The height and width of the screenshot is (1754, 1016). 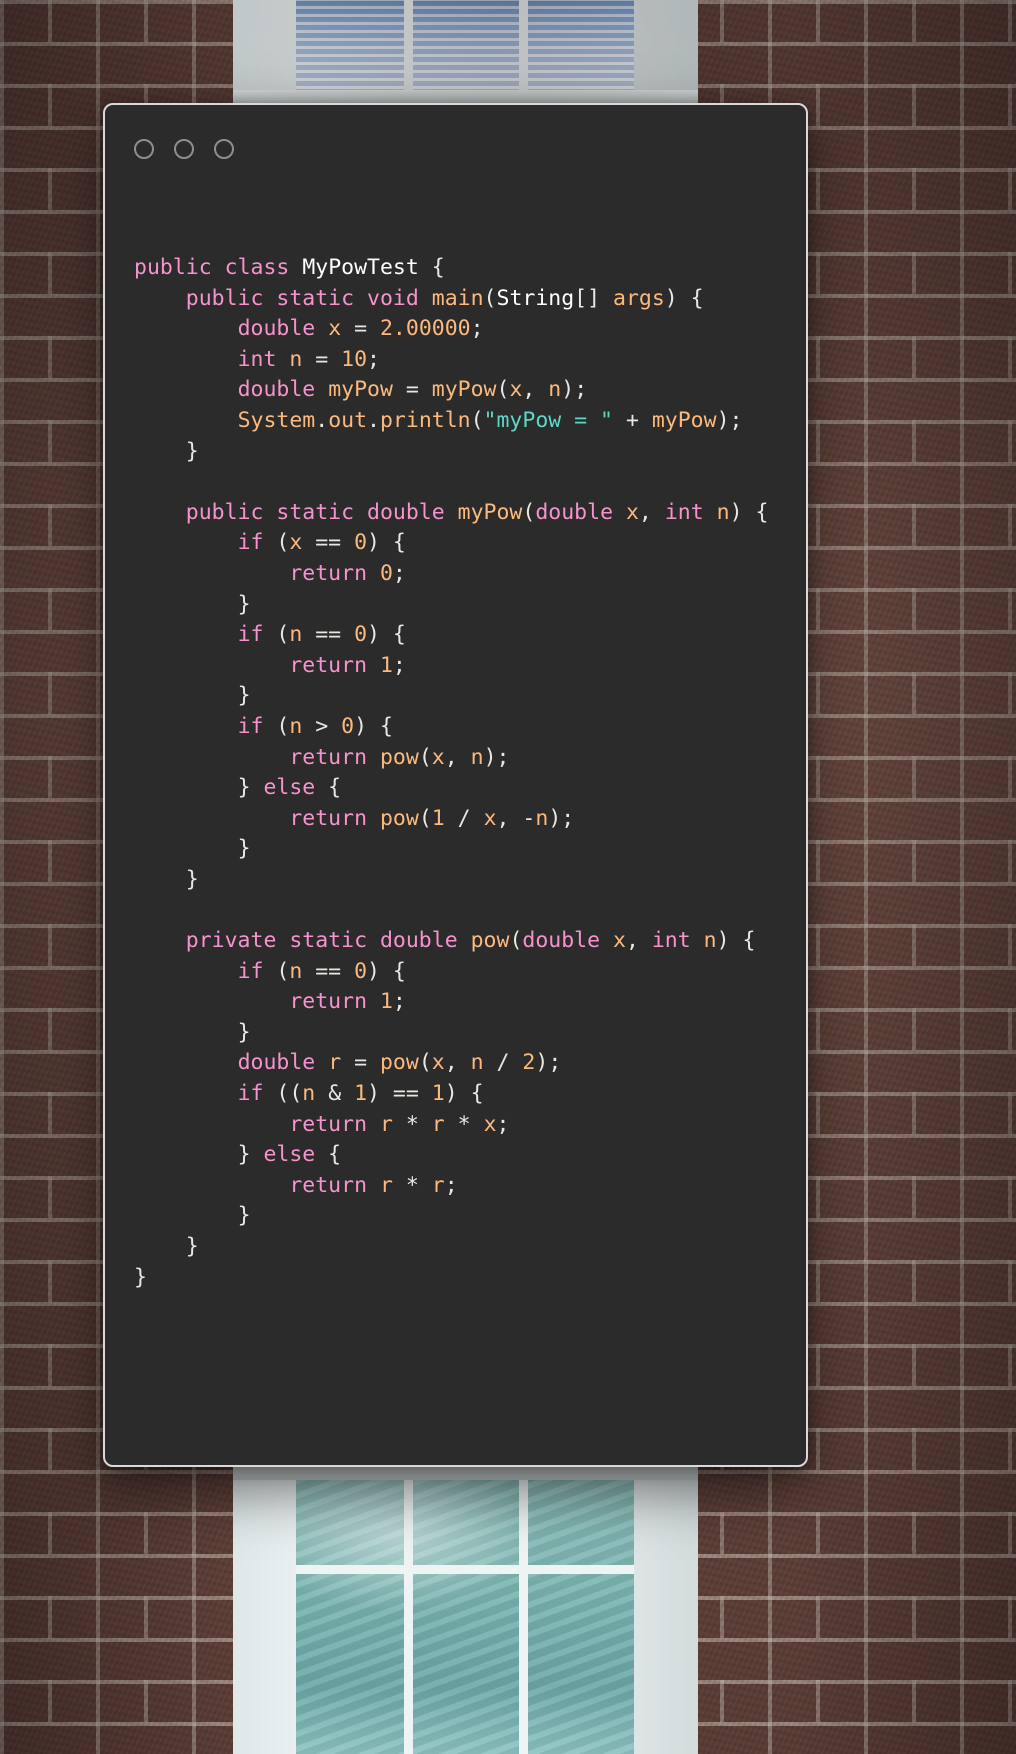 I want to click on code-token: "myPow = ", so click(x=548, y=420).